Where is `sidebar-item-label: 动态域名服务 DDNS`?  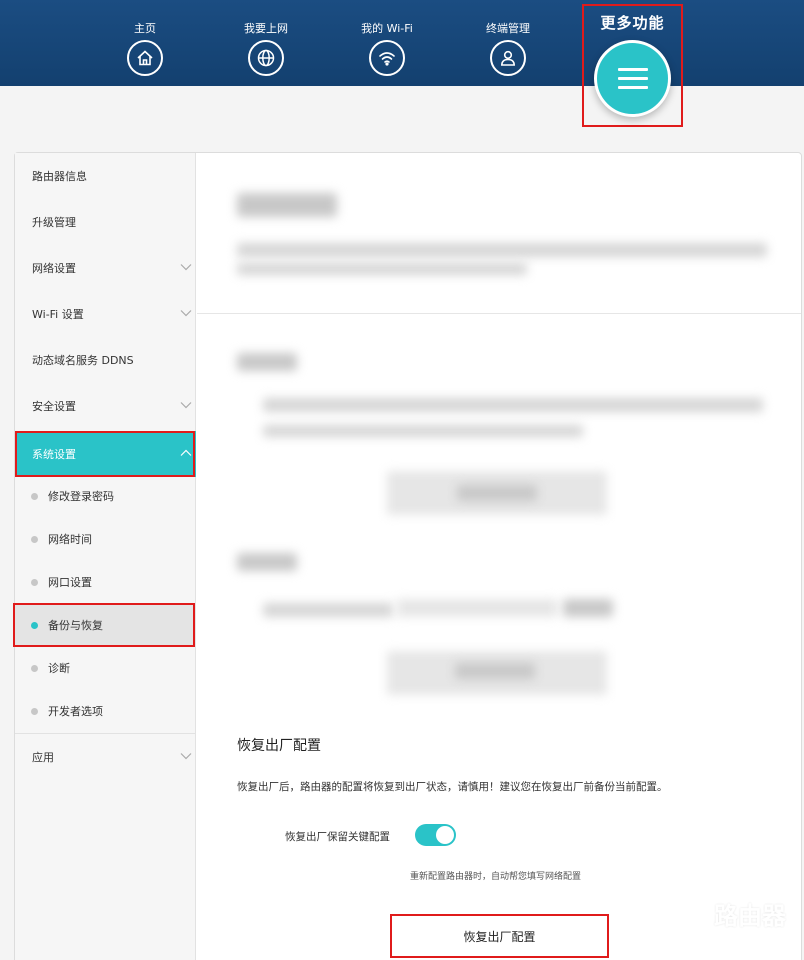 sidebar-item-label: 动态域名服务 DDNS is located at coordinates (83, 360).